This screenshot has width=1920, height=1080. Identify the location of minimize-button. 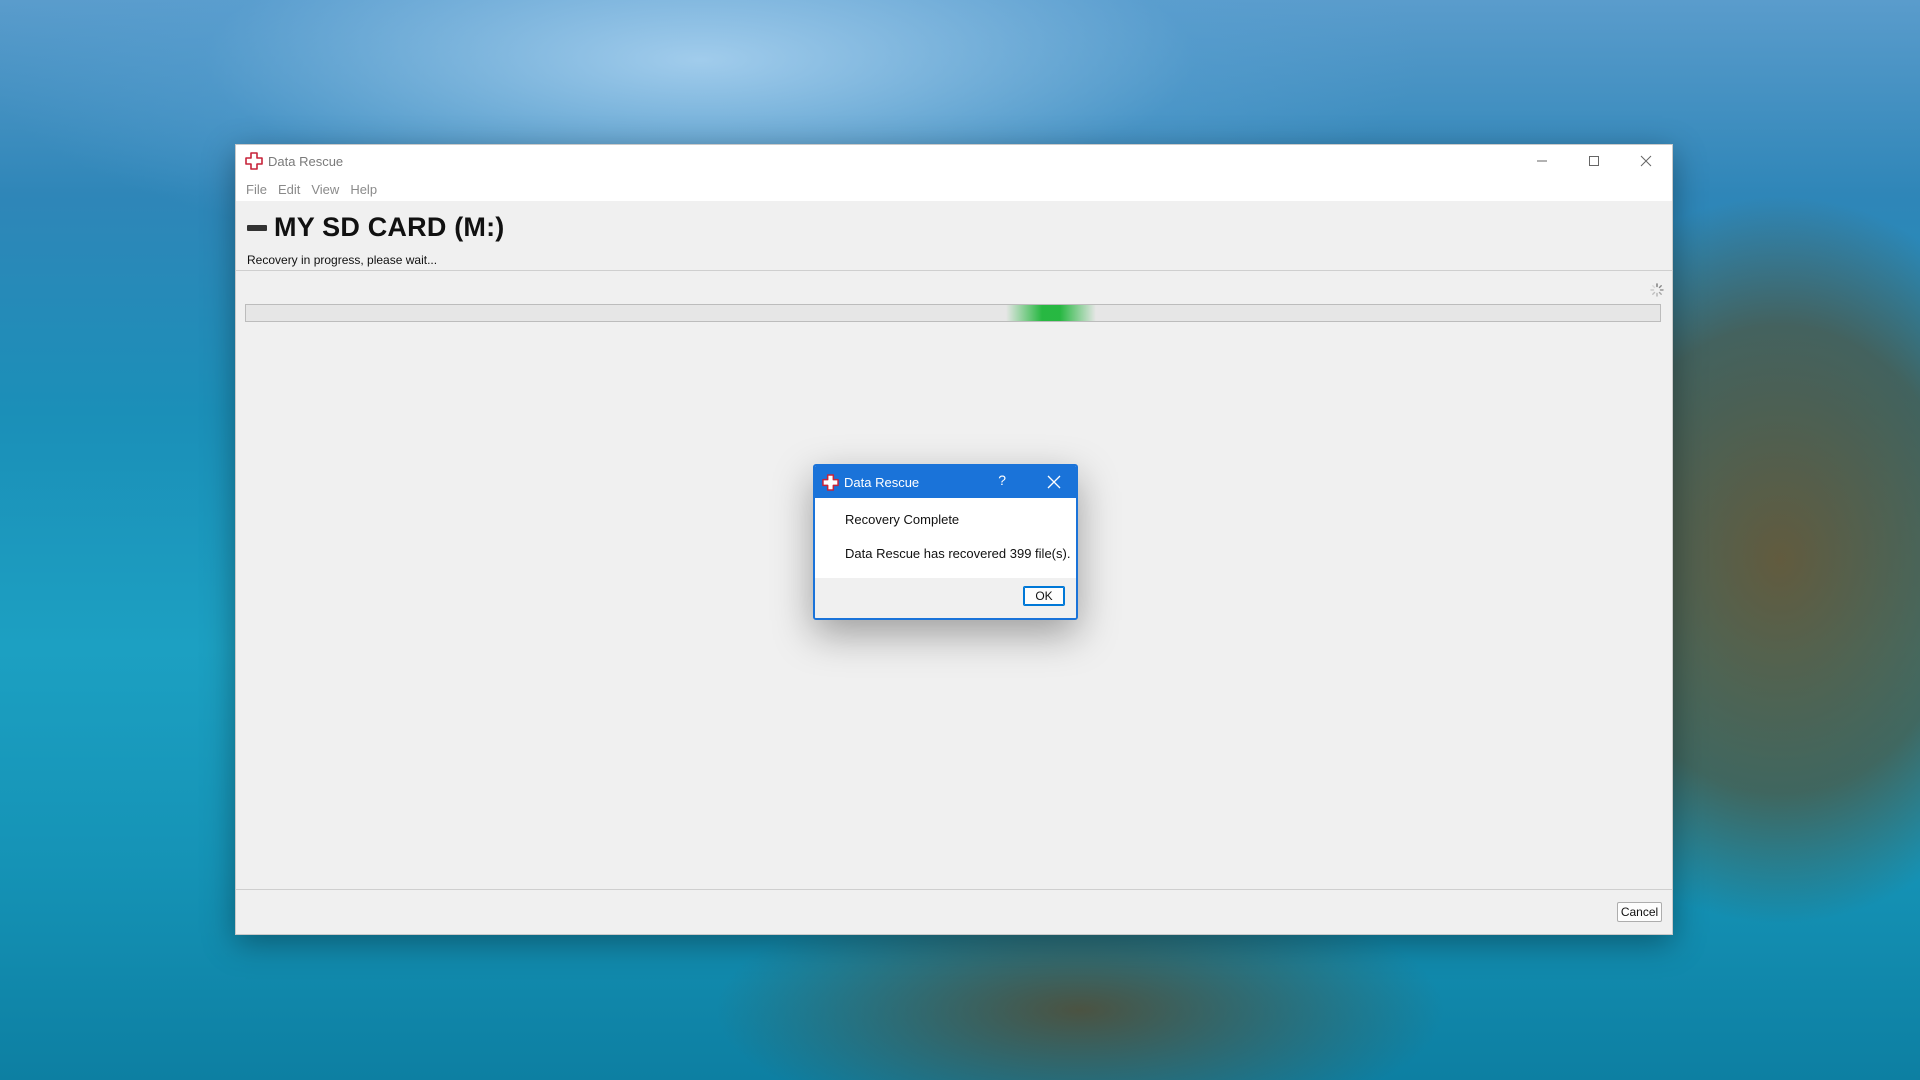
(1542, 161).